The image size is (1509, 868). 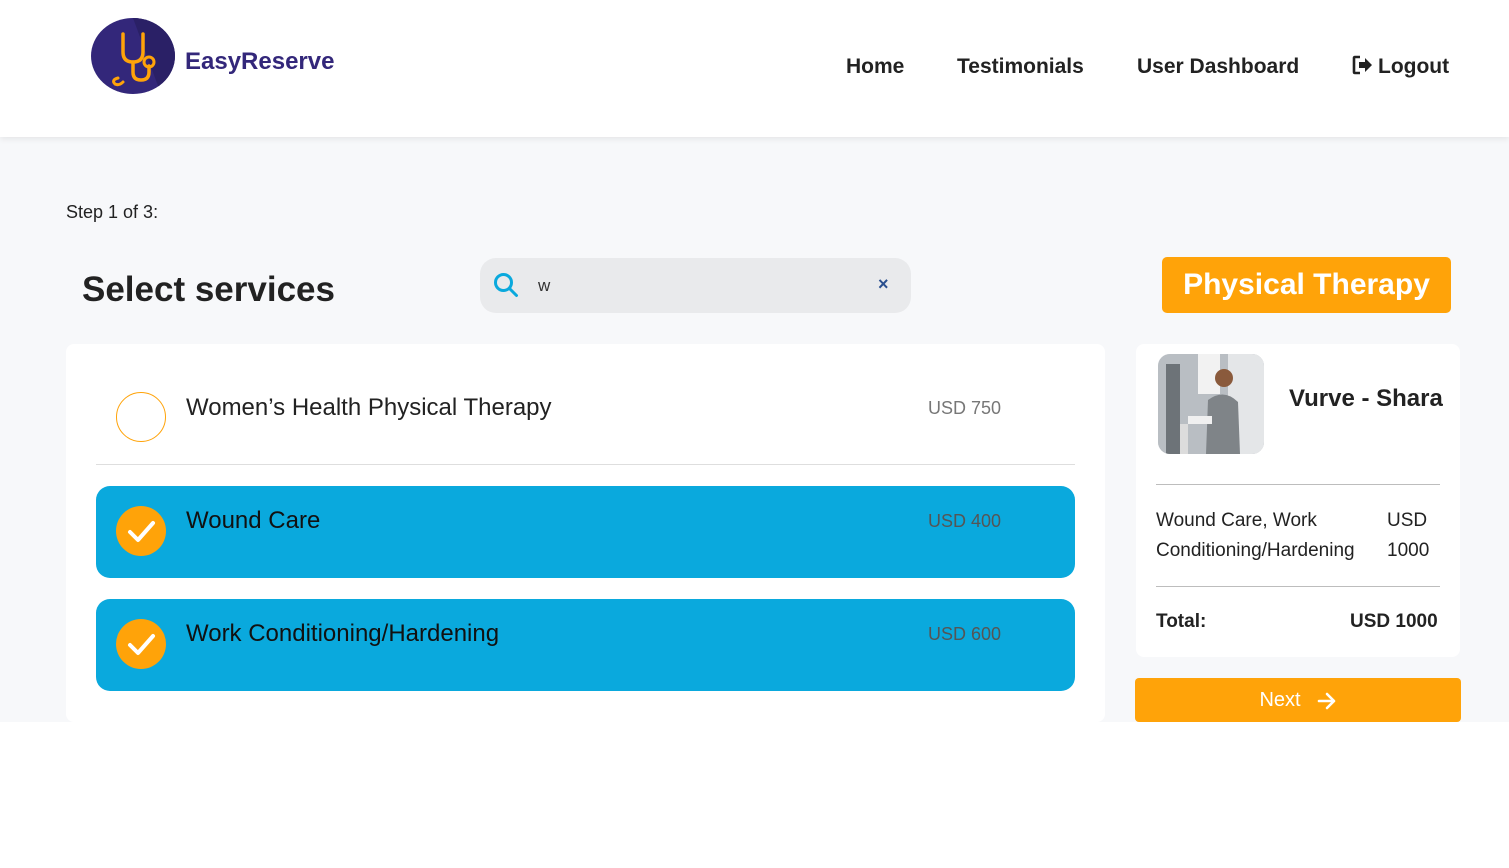 I want to click on search-input, so click(x=698, y=285).